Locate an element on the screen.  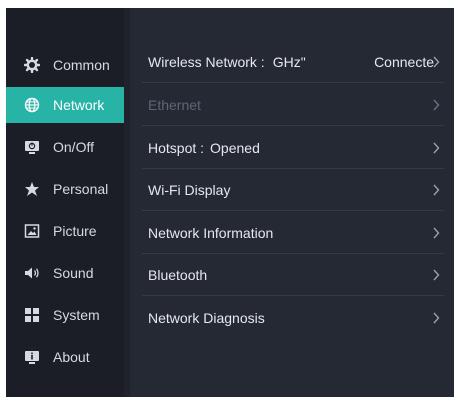
row-label: Bluetooth is located at coordinates (178, 275).